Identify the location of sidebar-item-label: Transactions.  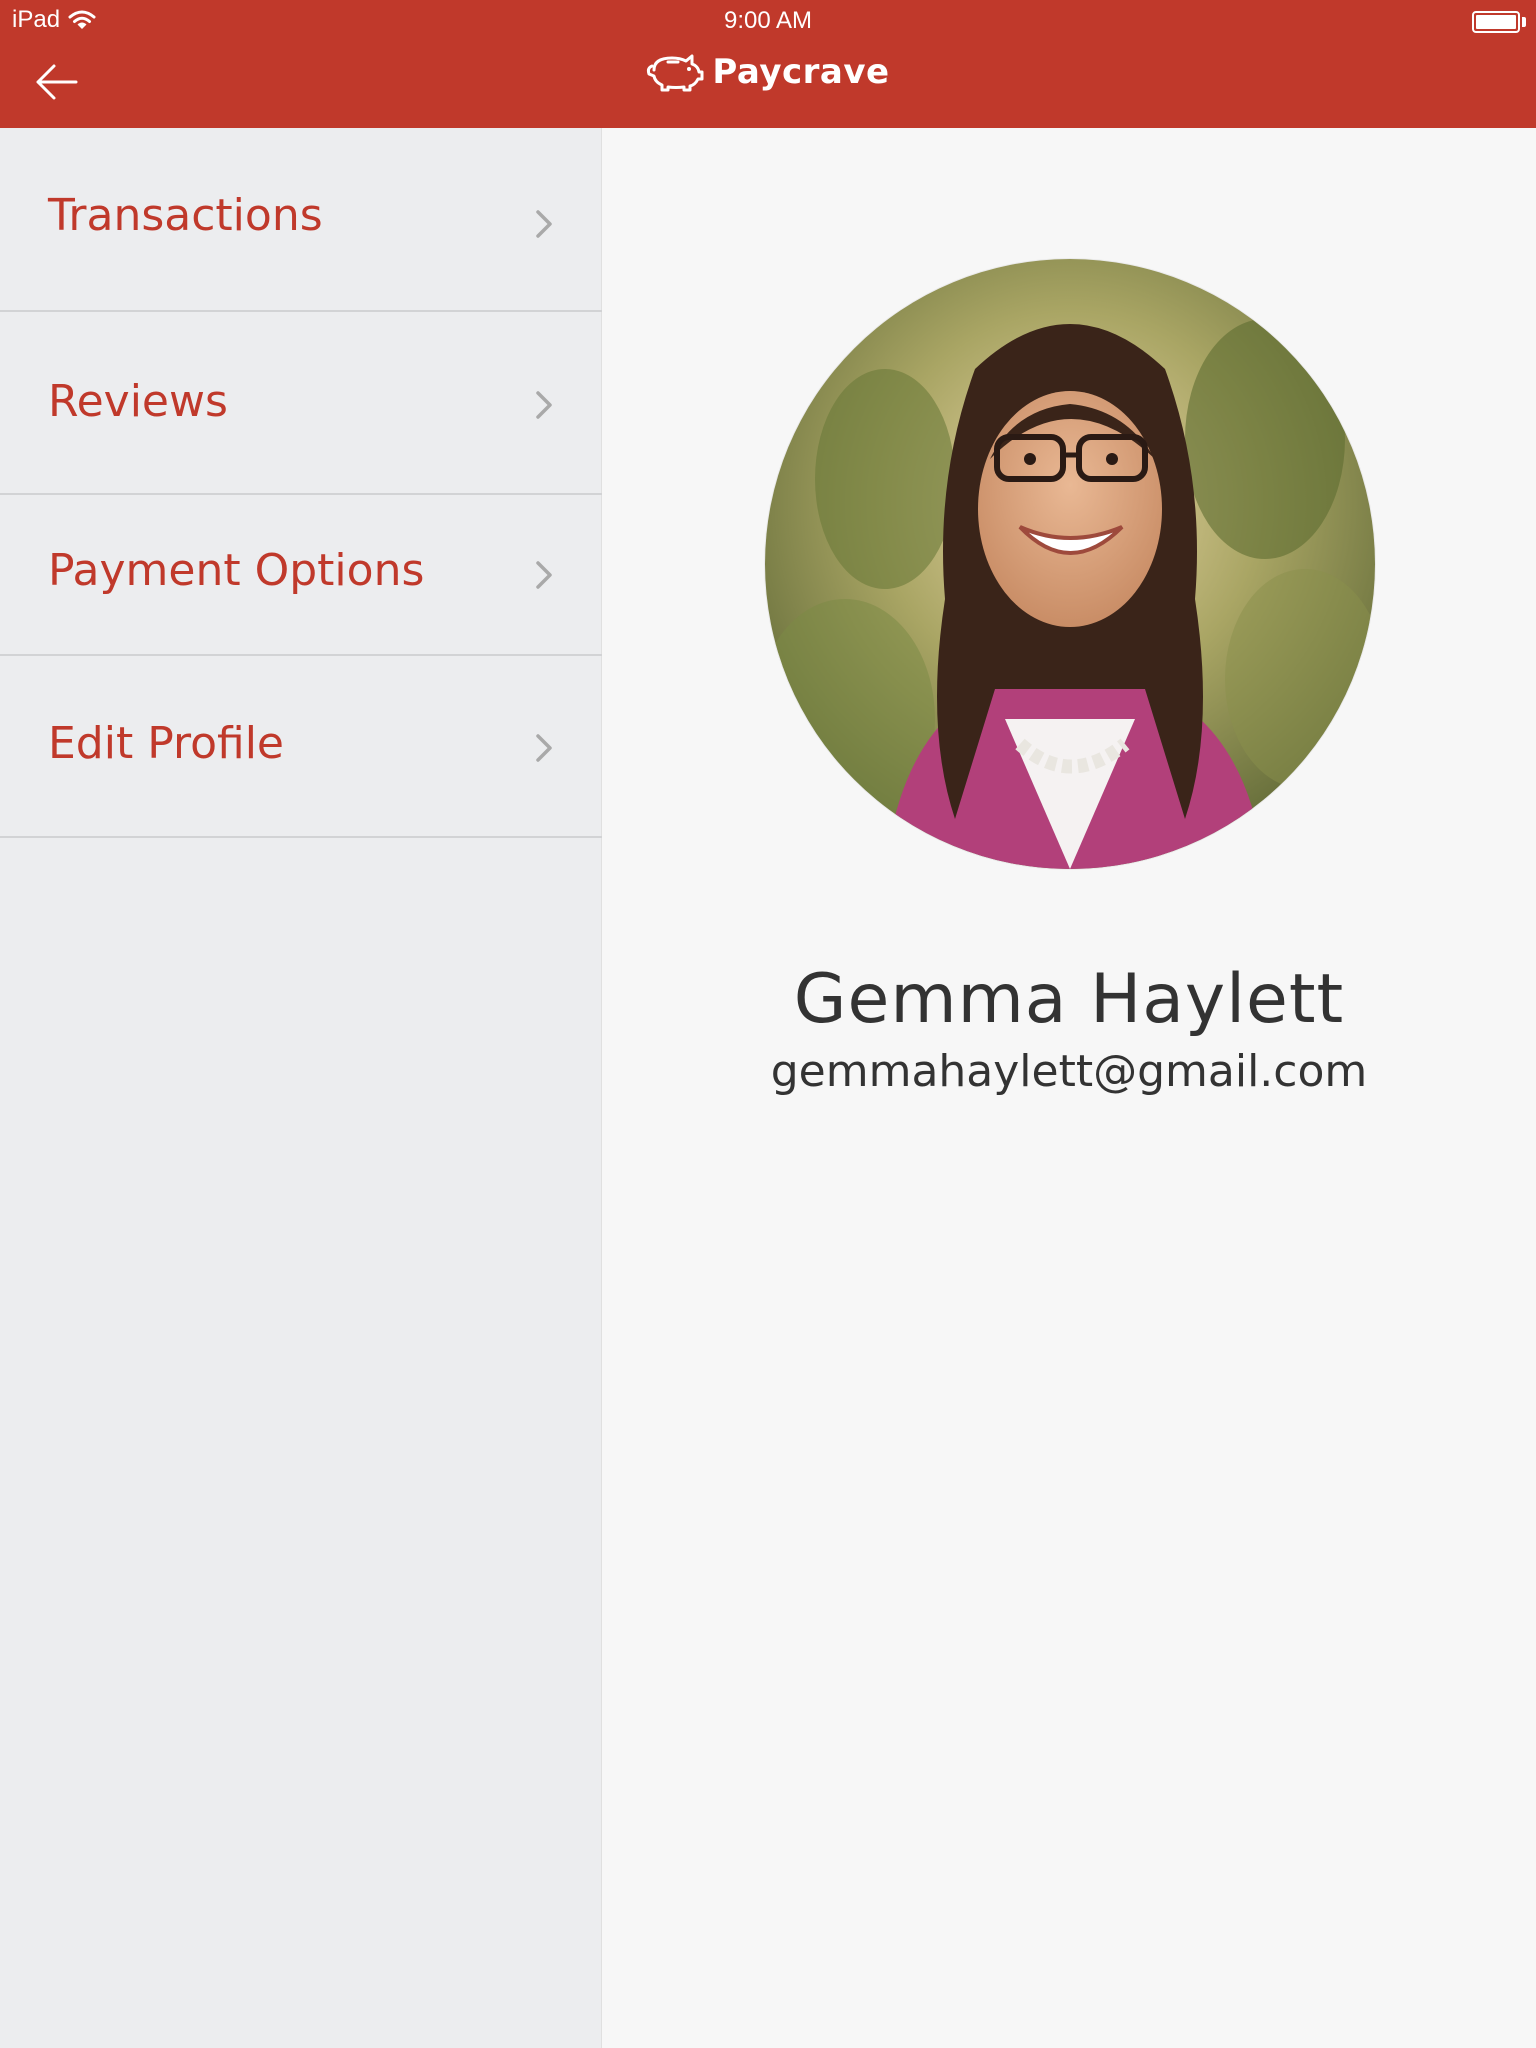
(185, 215).